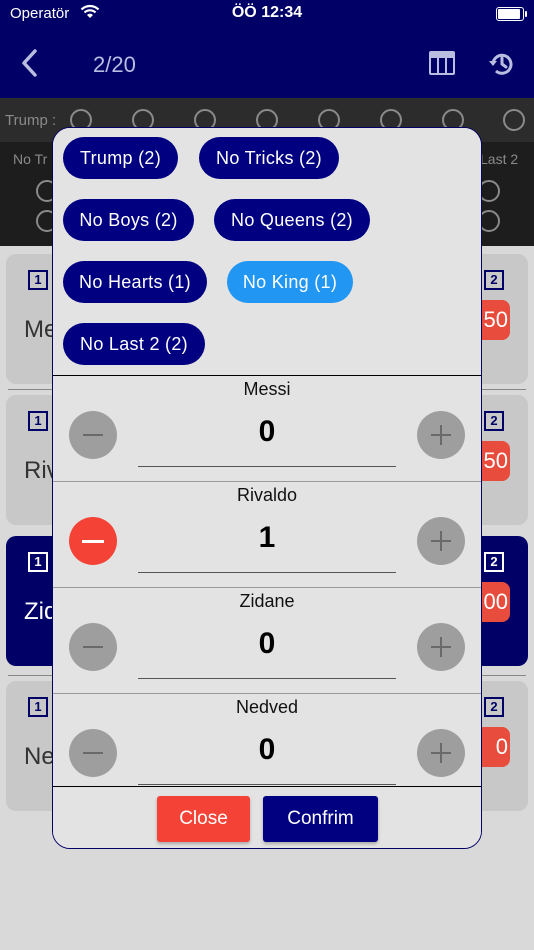  I want to click on close-button: Close, so click(203, 819).